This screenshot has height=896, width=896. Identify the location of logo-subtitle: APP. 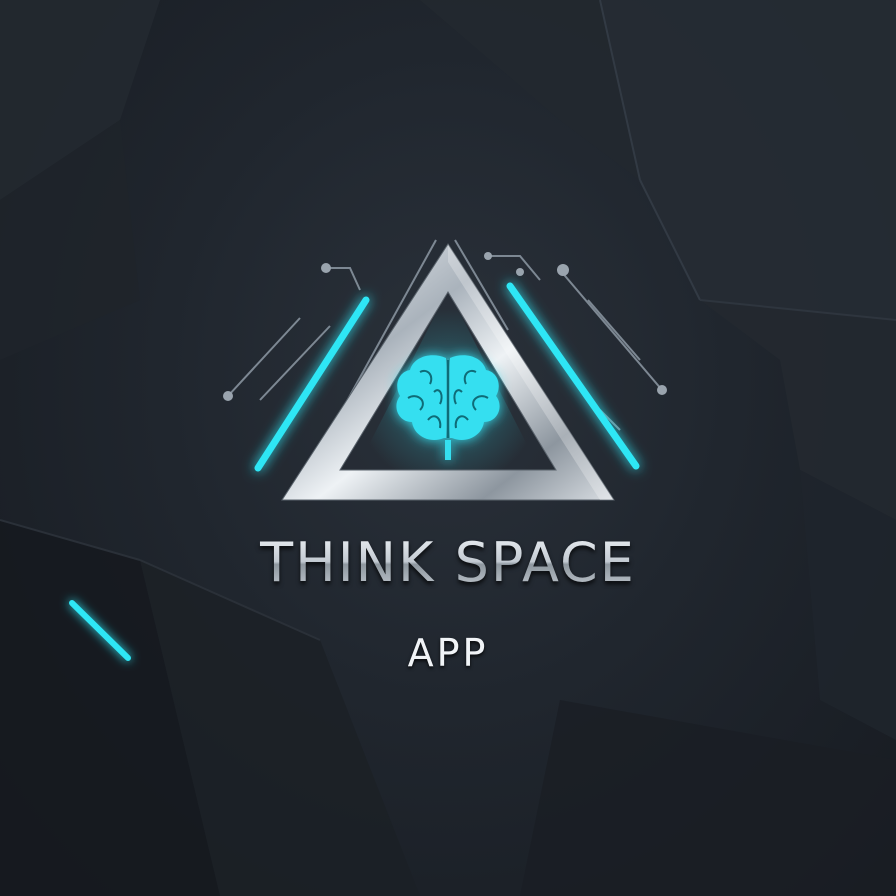
(448, 653).